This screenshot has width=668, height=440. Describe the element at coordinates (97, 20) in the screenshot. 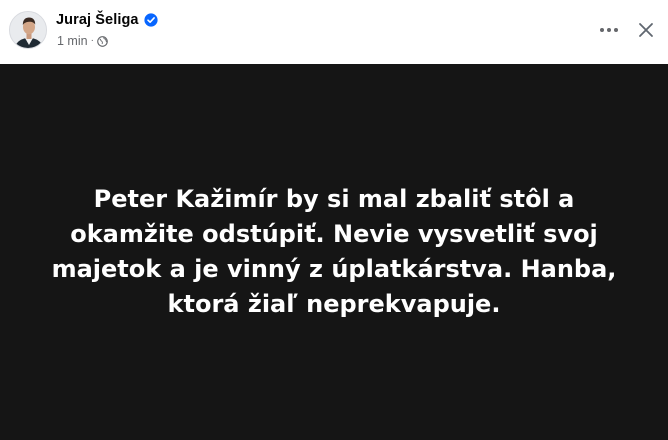

I see `author-name: Juraj Šeliga` at that location.